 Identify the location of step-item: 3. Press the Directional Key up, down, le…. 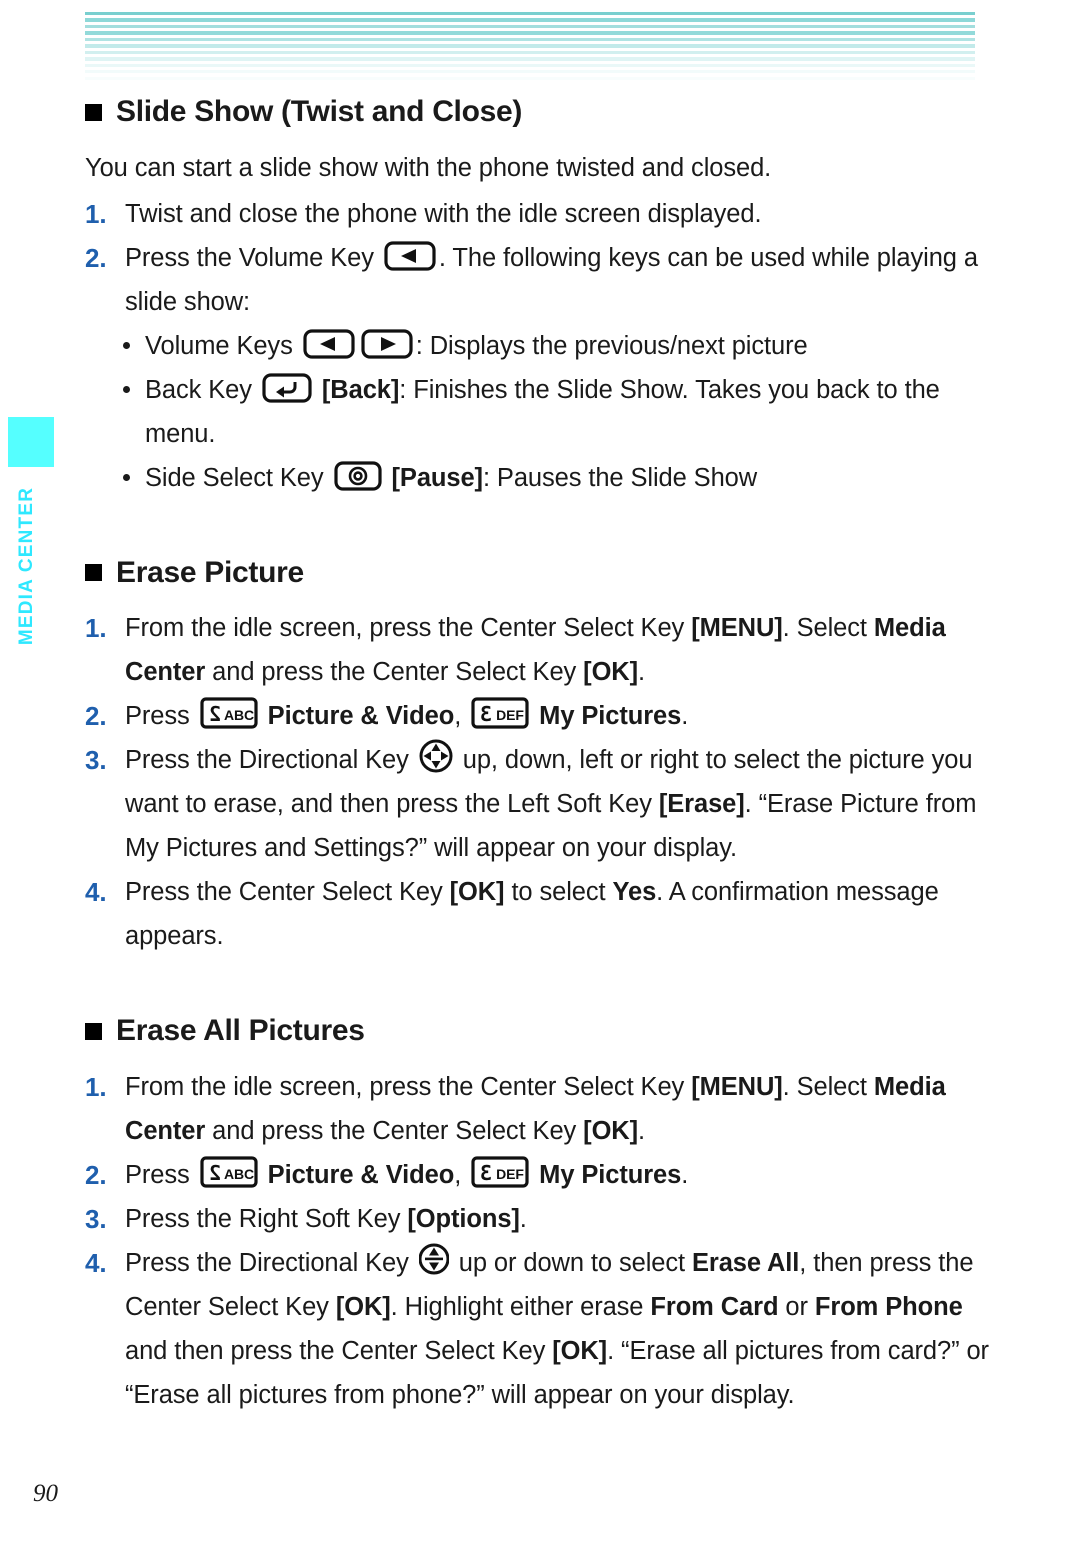
(537, 804).